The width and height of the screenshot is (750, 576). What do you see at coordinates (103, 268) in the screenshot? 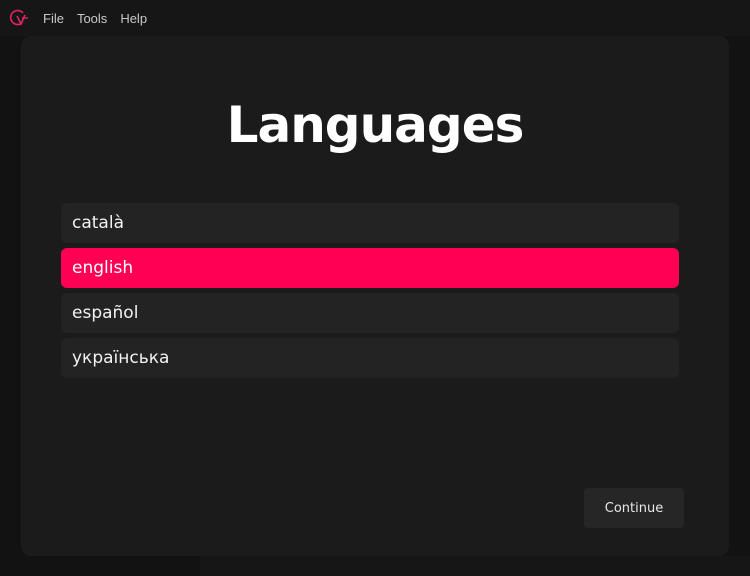
I see `language-option-label: english` at bounding box center [103, 268].